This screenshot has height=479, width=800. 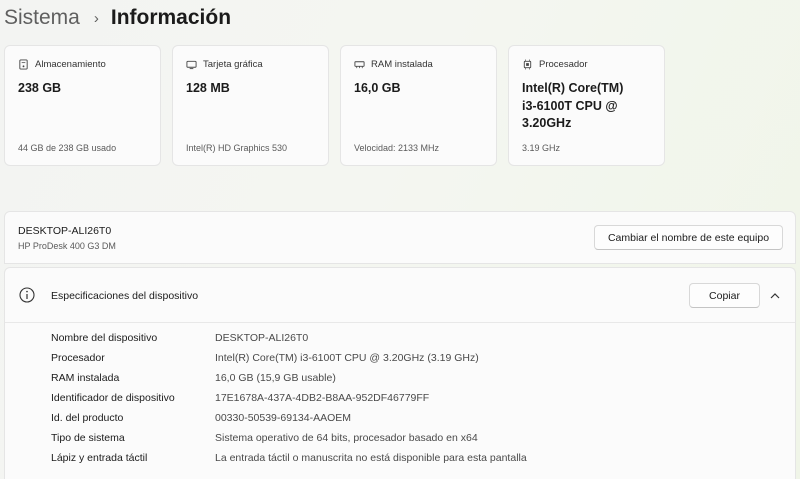 What do you see at coordinates (377, 88) in the screenshot?
I see `card-value: 16,0 GB` at bounding box center [377, 88].